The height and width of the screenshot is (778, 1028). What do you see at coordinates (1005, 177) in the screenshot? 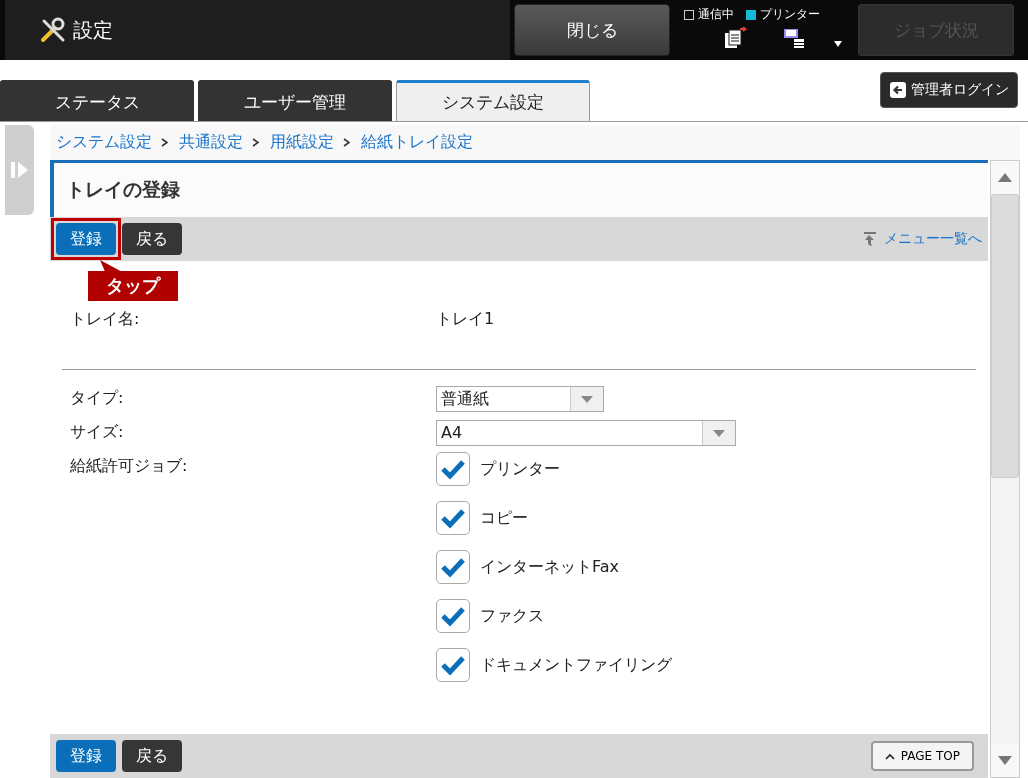
I see `scroll-up-icon` at bounding box center [1005, 177].